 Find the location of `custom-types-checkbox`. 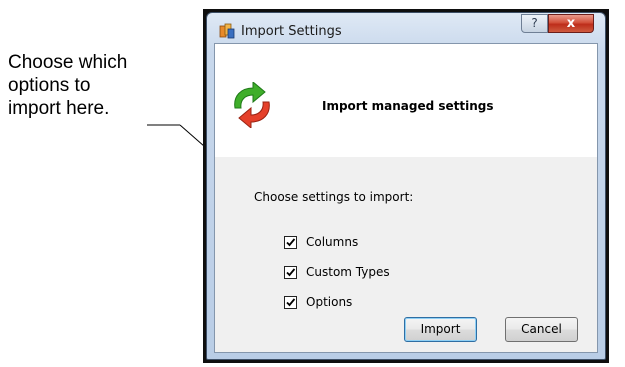

custom-types-checkbox is located at coordinates (290, 272).